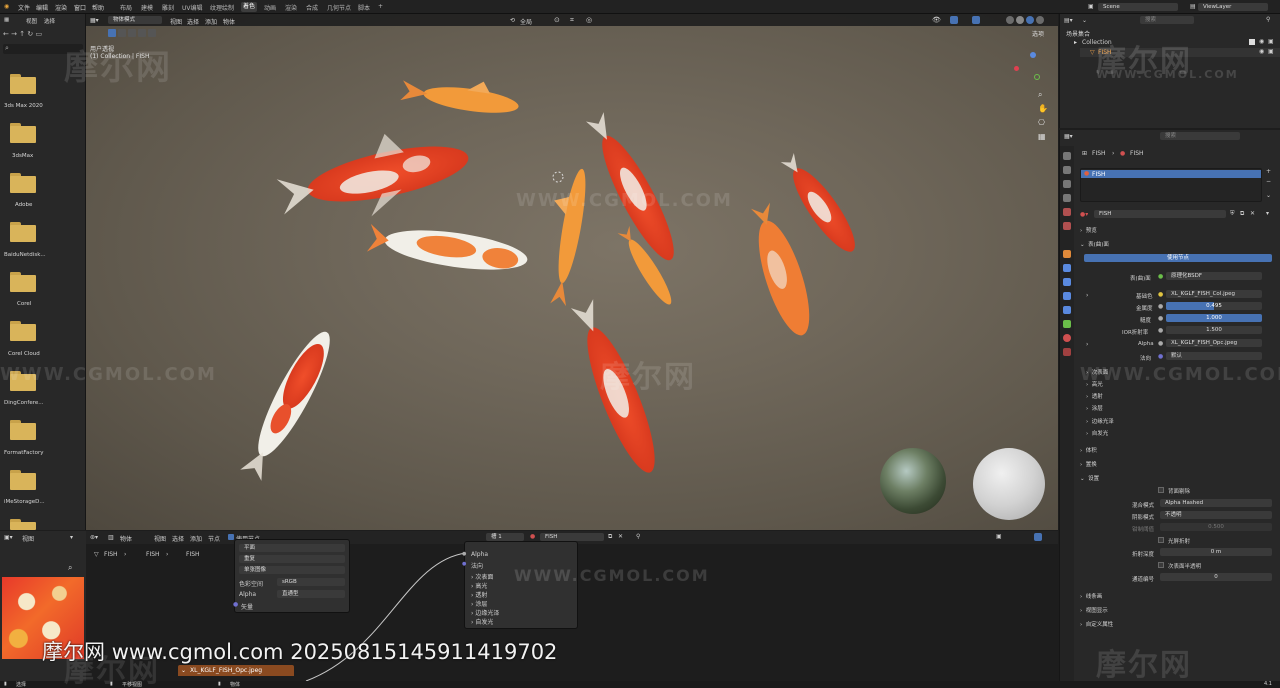 Image resolution: width=1280 pixels, height=688 pixels. I want to click on preview-section-toggle: › 预览, so click(1088, 230).